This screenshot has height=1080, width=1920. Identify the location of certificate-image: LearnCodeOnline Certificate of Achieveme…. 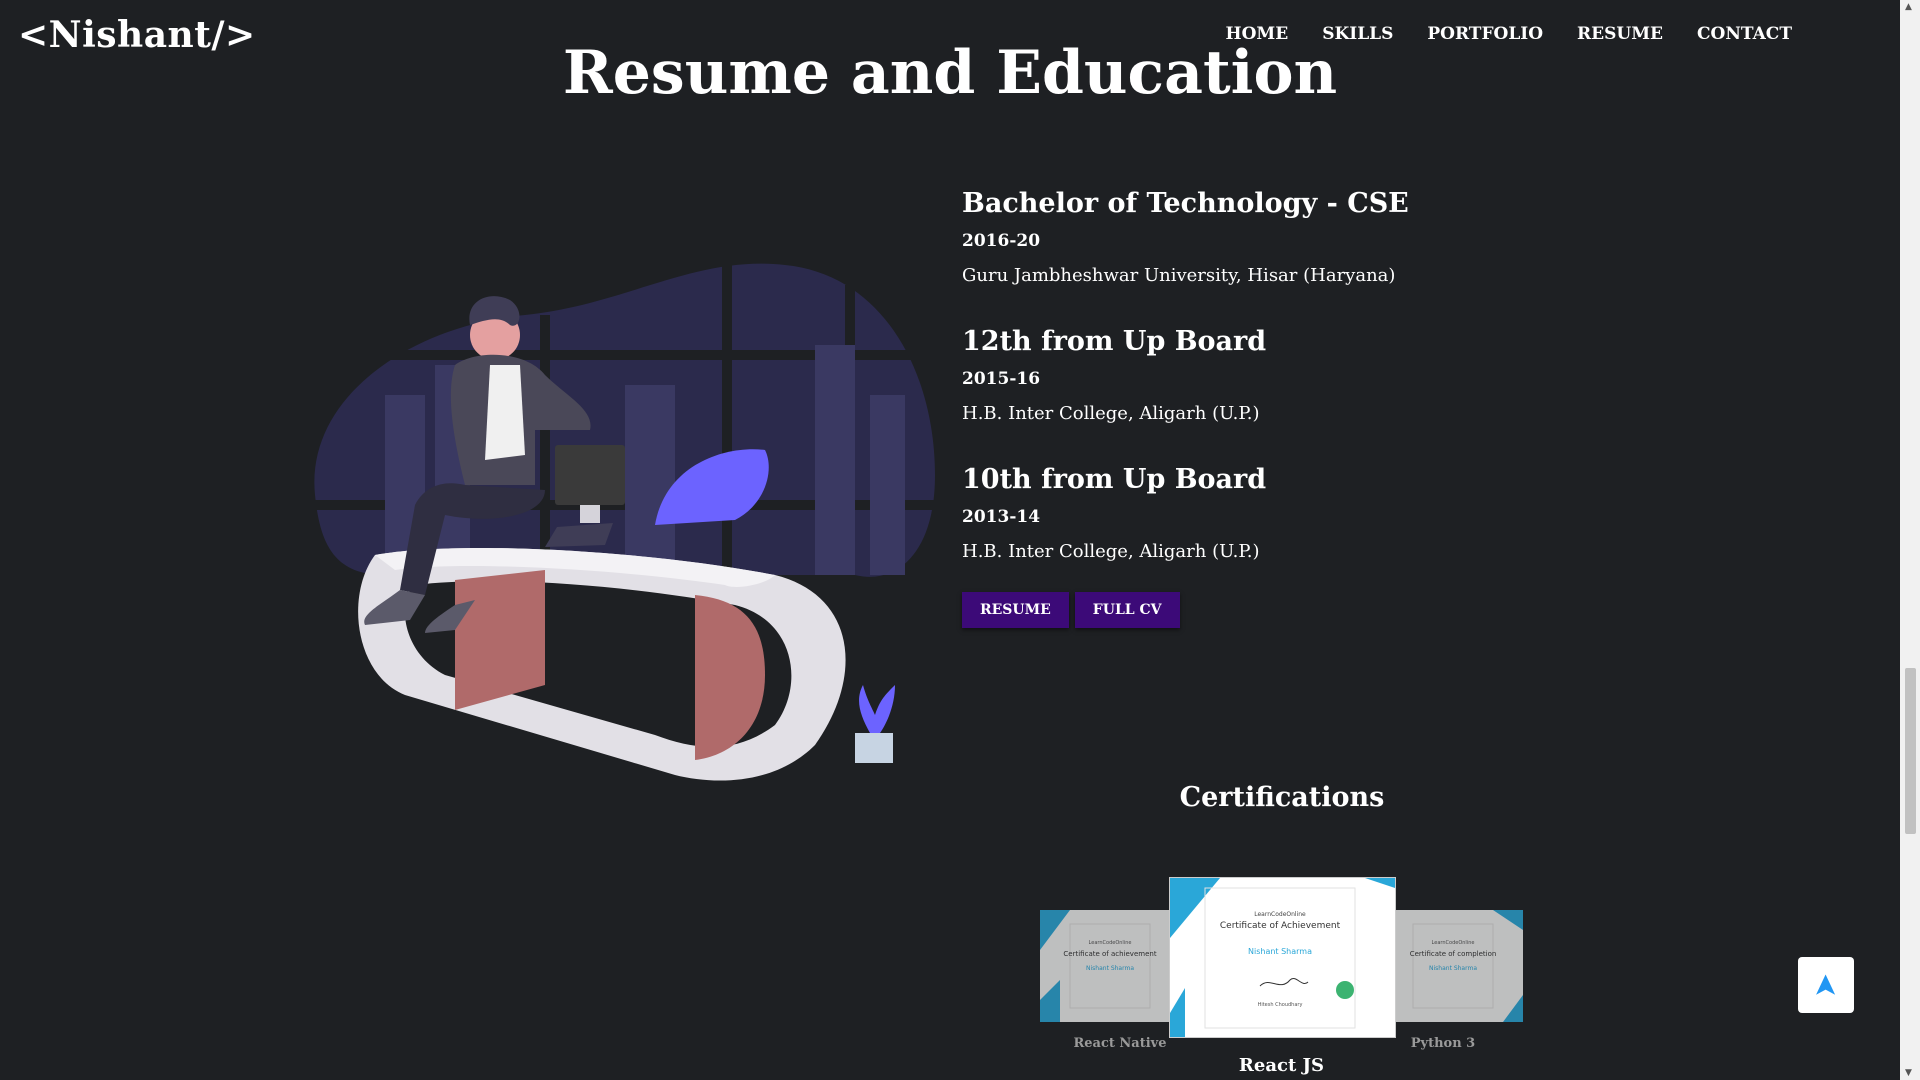
(1282, 957).